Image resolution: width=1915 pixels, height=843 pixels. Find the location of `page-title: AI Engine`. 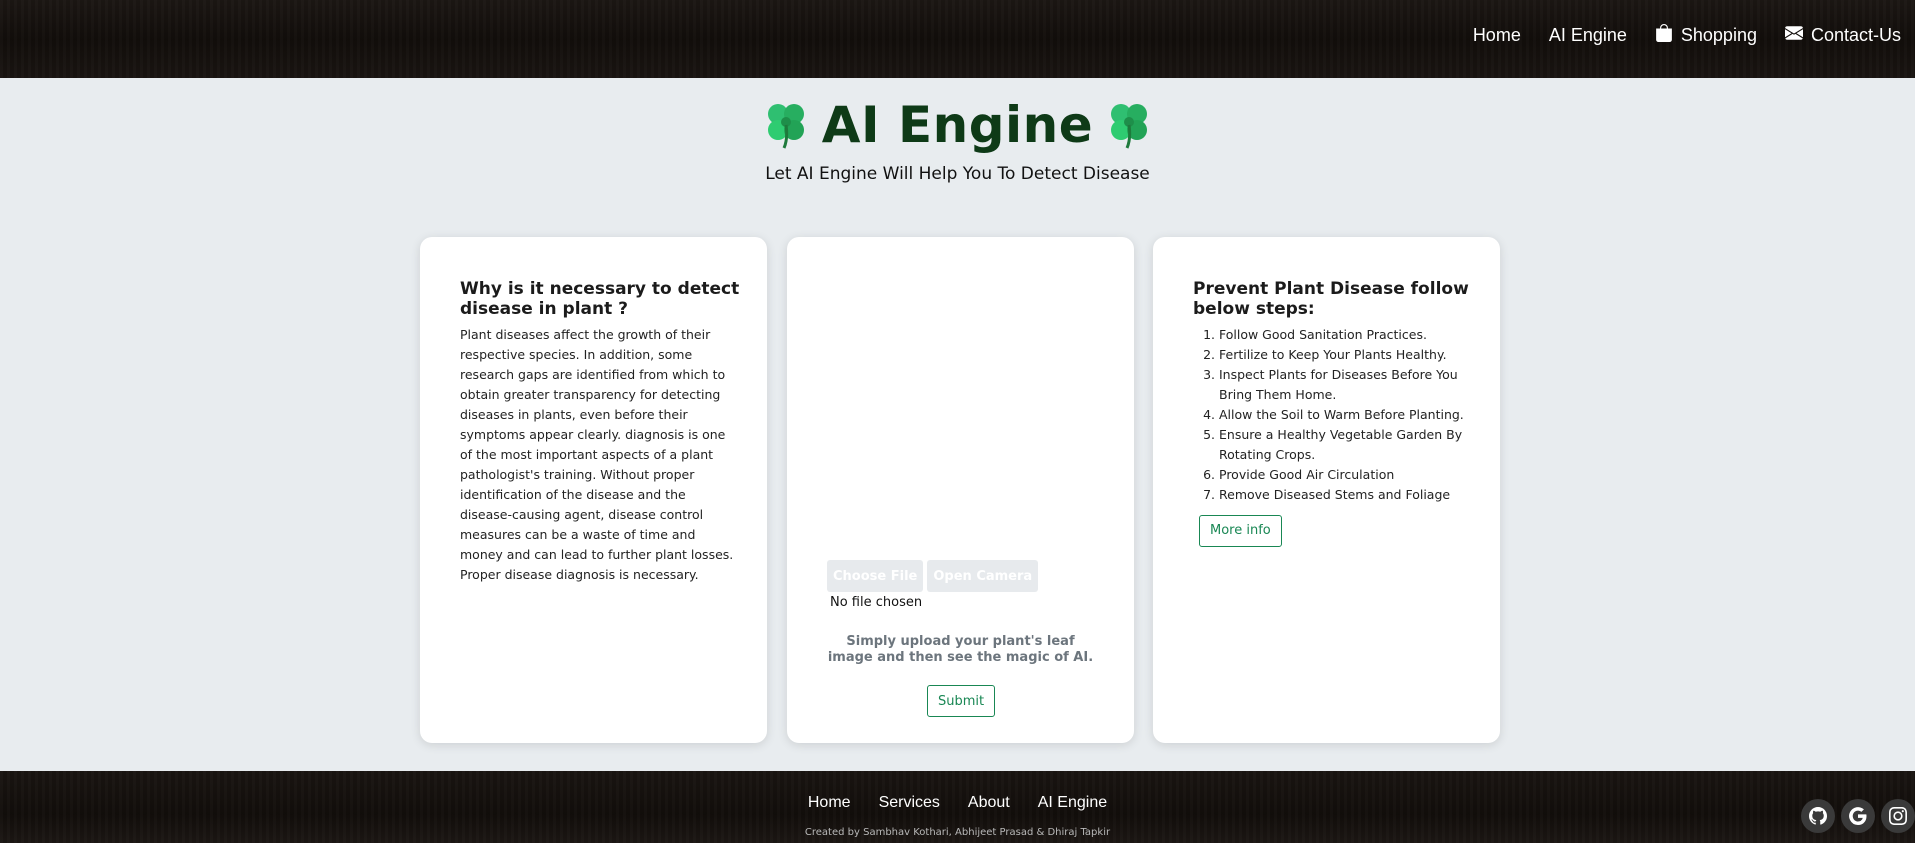

page-title: AI Engine is located at coordinates (957, 125).